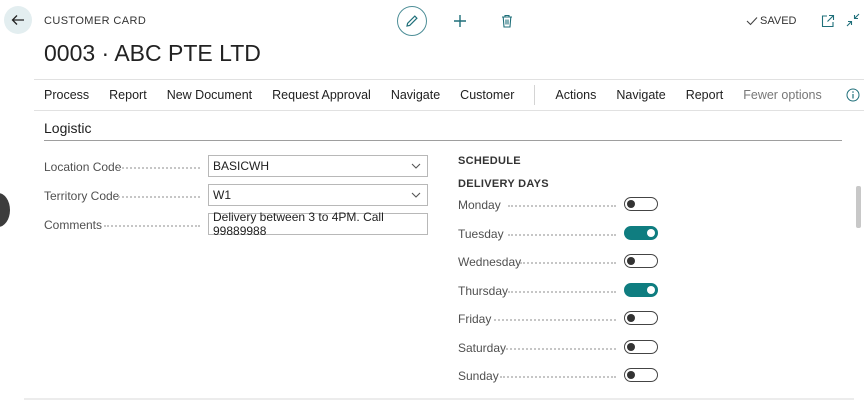 This screenshot has width=864, height=403. I want to click on toggle-sunday, so click(641, 375).